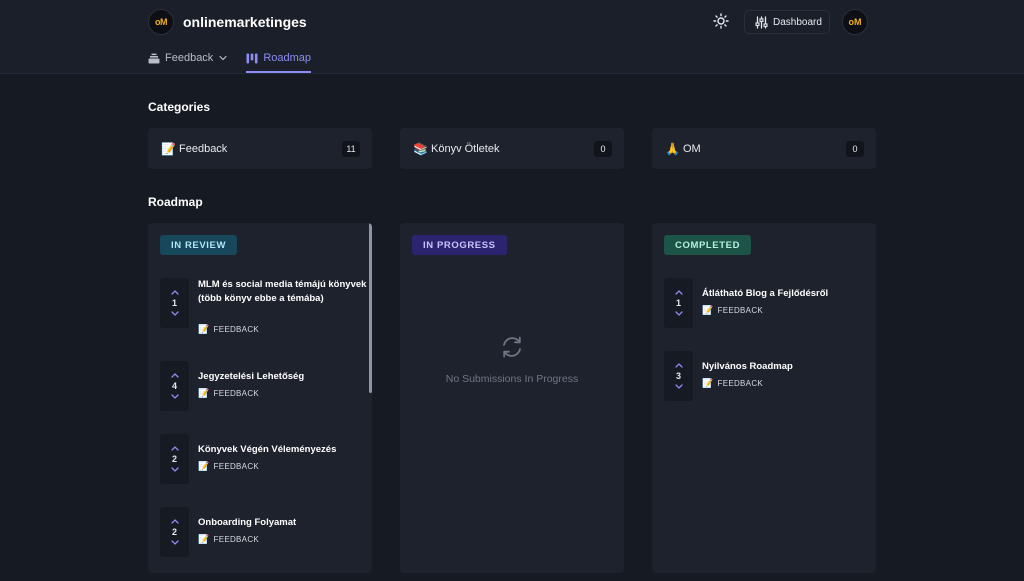  I want to click on logo: oM, so click(161, 22).